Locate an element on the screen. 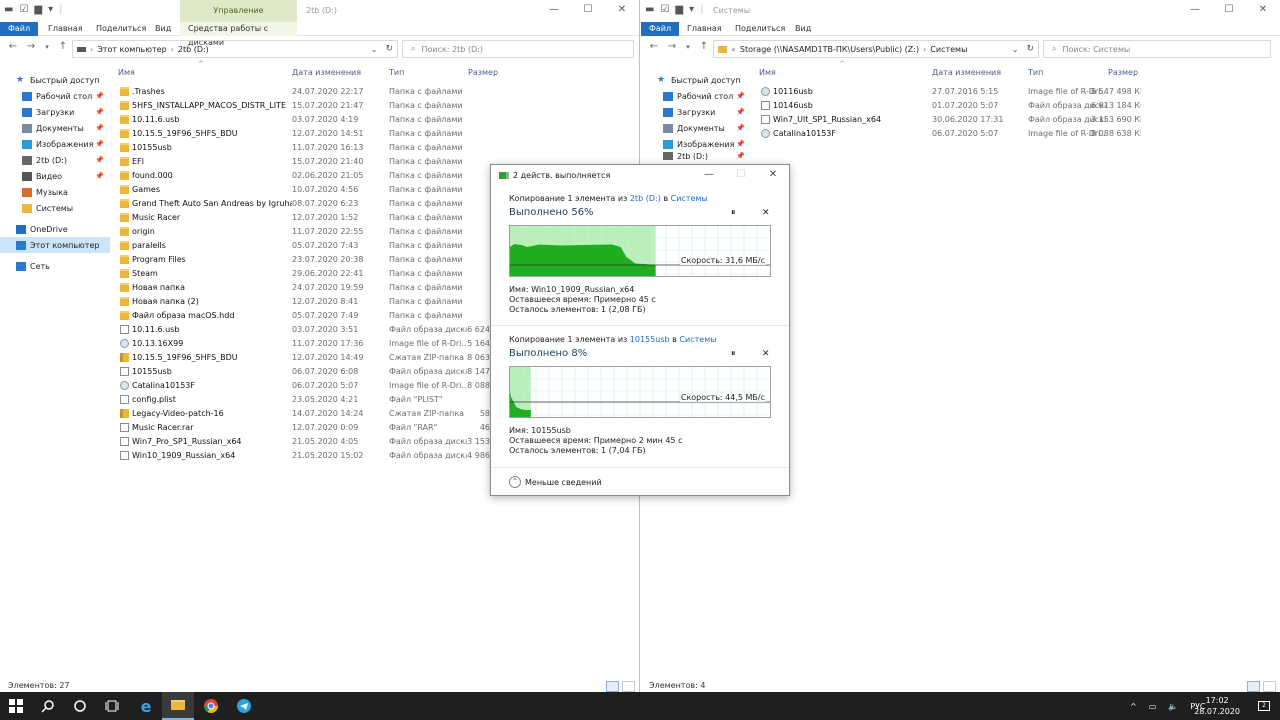  volume-icon: 🔈 is located at coordinates (1173, 706).